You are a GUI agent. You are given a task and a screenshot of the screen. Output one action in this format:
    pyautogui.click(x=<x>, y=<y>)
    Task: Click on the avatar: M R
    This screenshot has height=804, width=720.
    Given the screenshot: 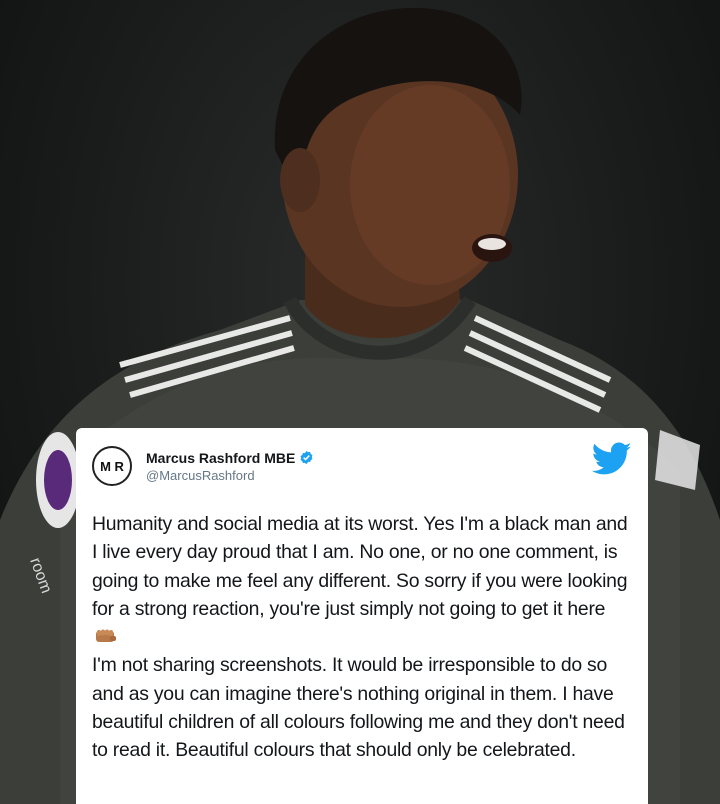 What is the action you would take?
    pyautogui.click(x=112, y=466)
    